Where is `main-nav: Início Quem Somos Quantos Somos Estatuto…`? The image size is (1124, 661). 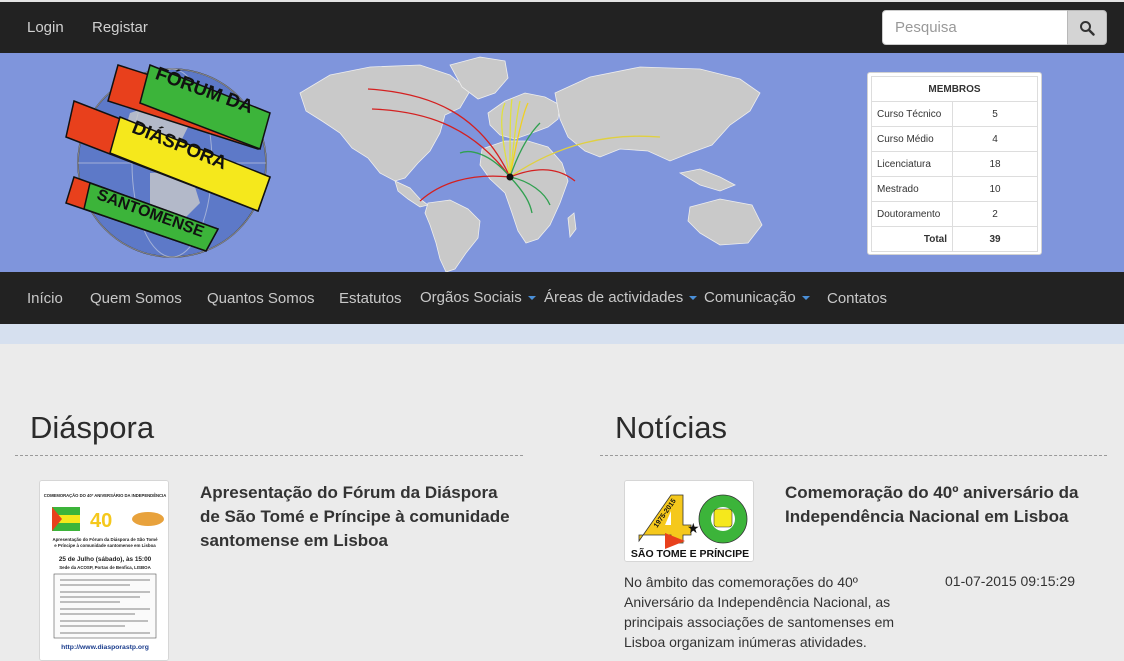
main-nav: Início Quem Somos Quantos Somos Estatuto… is located at coordinates (562, 298).